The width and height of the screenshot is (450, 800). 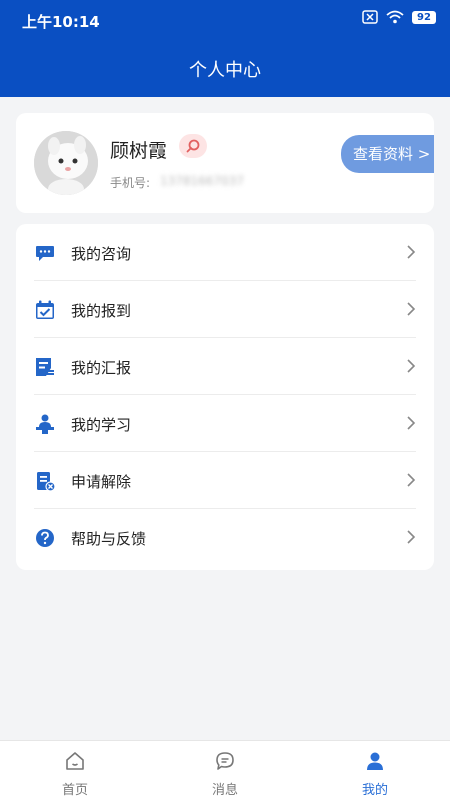 I want to click on status-time: 上午10:14, so click(x=61, y=22).